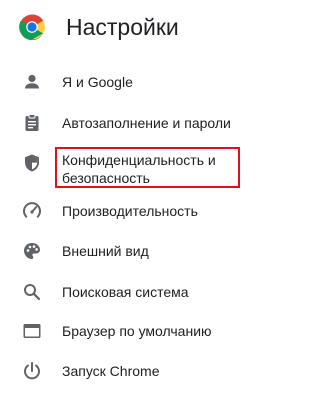 The image size is (320, 394). Describe the element at coordinates (111, 371) in the screenshot. I see `sidebar-item-label: Запуск Chrome` at that location.